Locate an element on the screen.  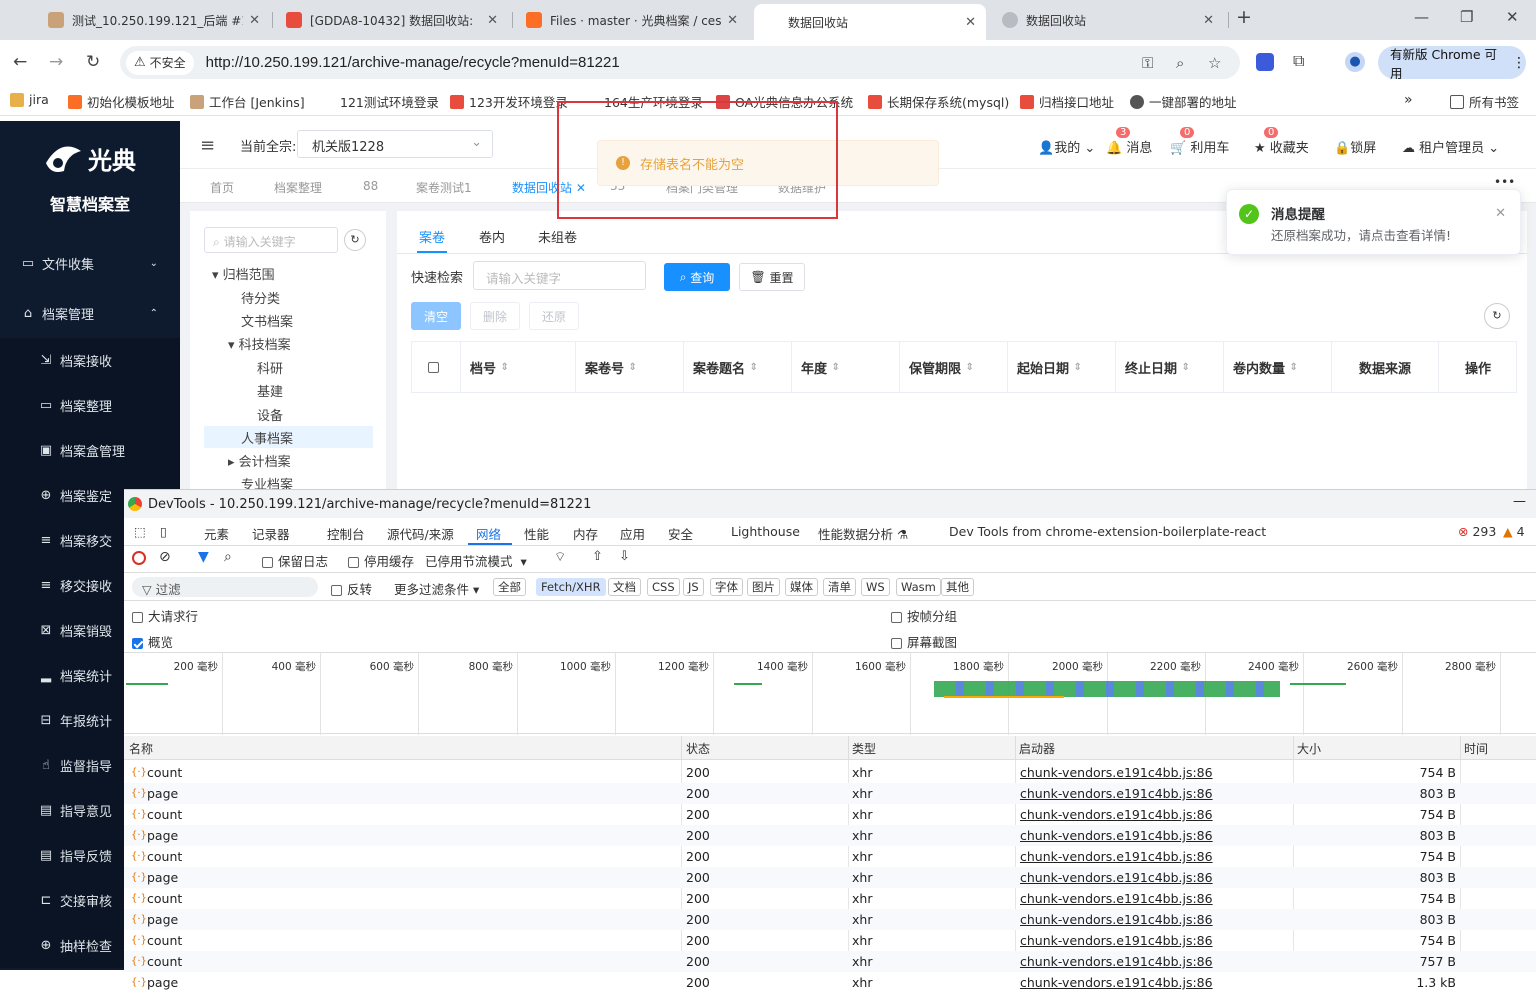
column-header: 卷内数量 ⇕ is located at coordinates (1278, 367).